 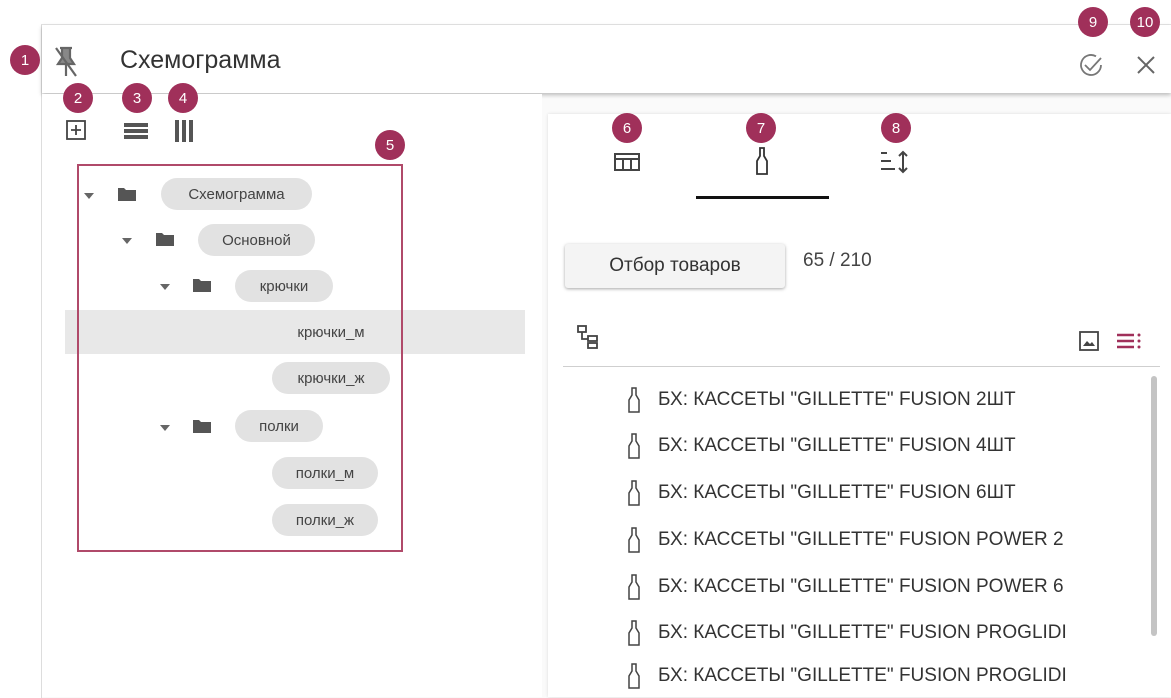 What do you see at coordinates (1145, 22) in the screenshot?
I see `callout-badge: 10` at bounding box center [1145, 22].